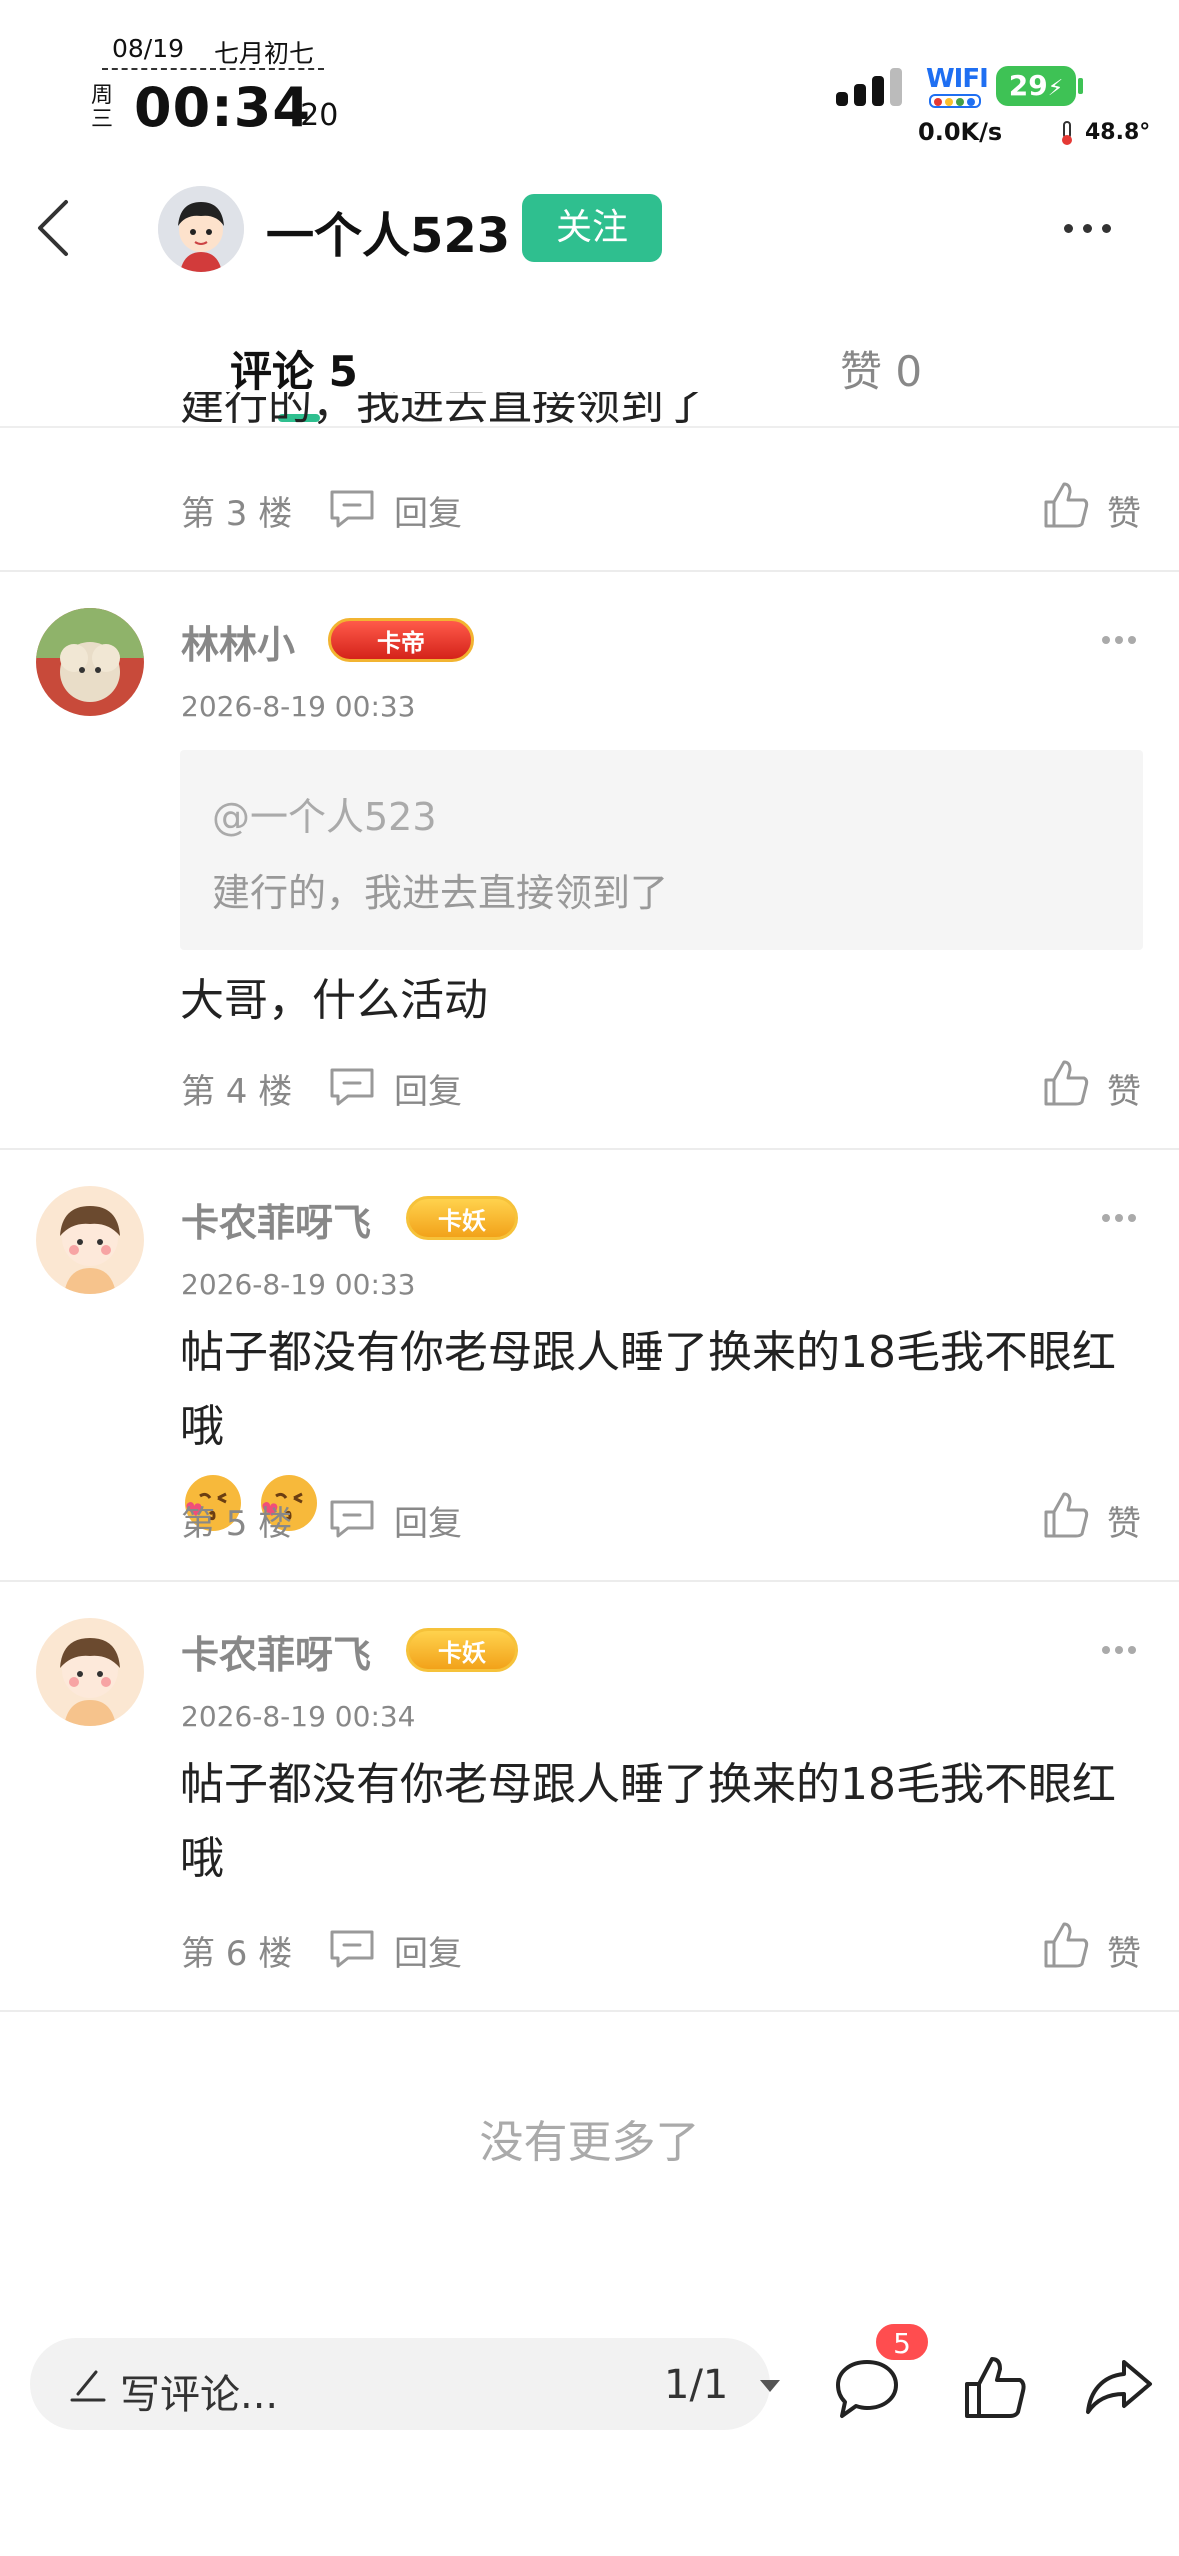 This screenshot has width=1179, height=2556. Describe the element at coordinates (696, 2385) in the screenshot. I see `page-selector: 1/1` at that location.